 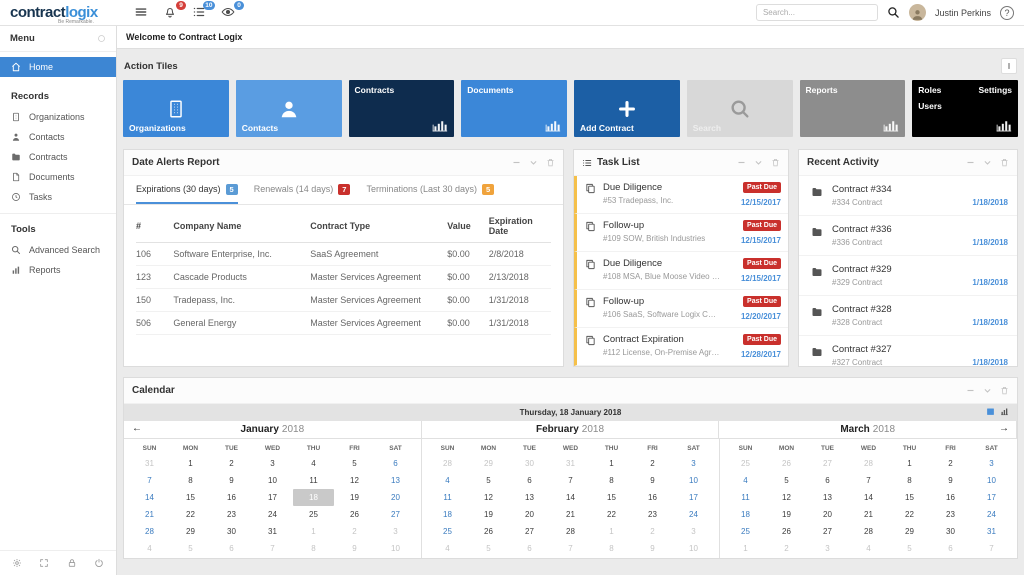 I want to click on notifications-button: 9, so click(x=174, y=10).